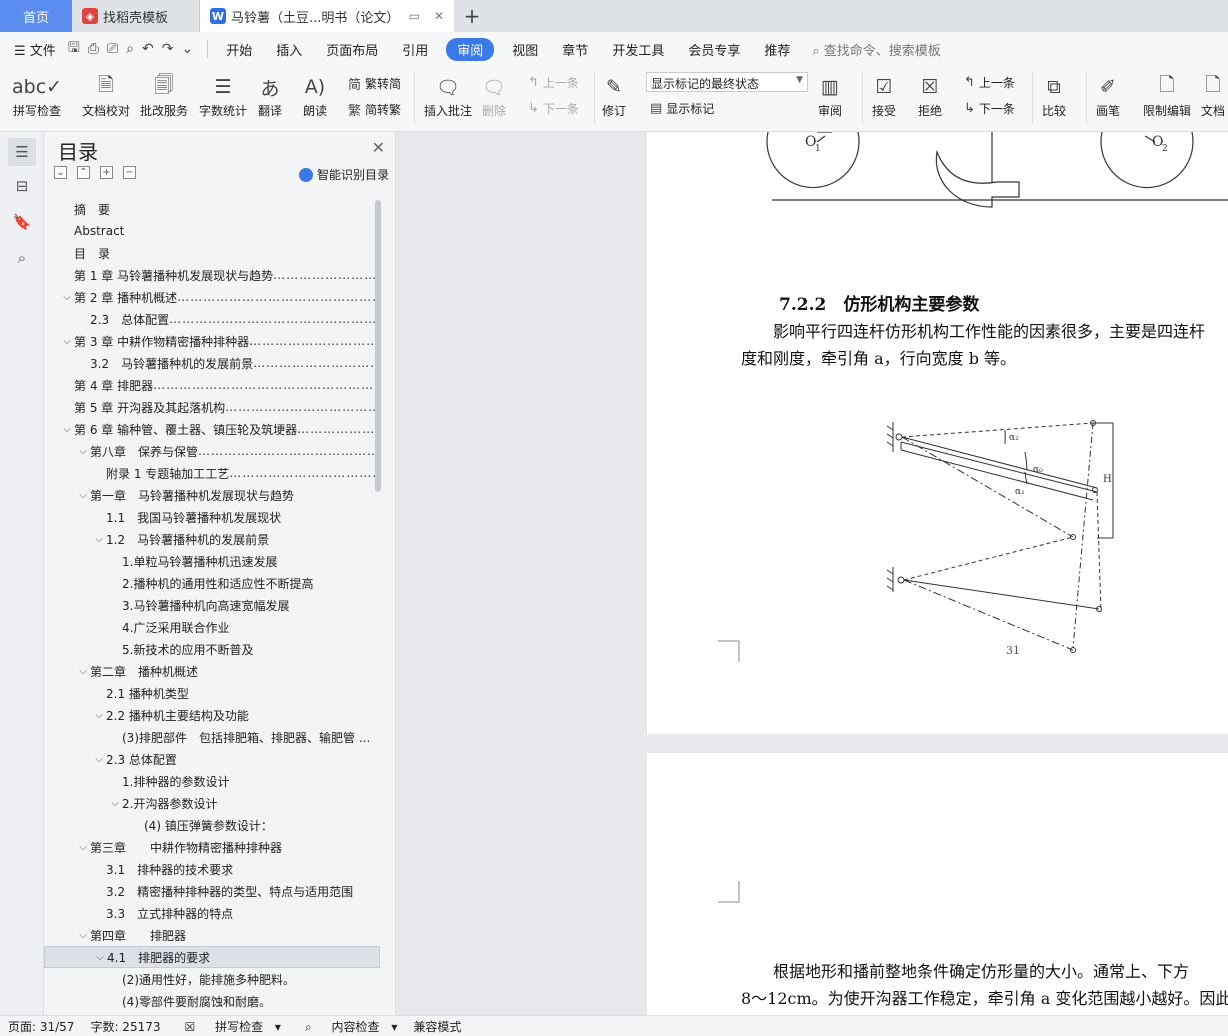  Describe the element at coordinates (989, 108) in the screenshot. I see `next-change-button: ↳ 下一条` at that location.